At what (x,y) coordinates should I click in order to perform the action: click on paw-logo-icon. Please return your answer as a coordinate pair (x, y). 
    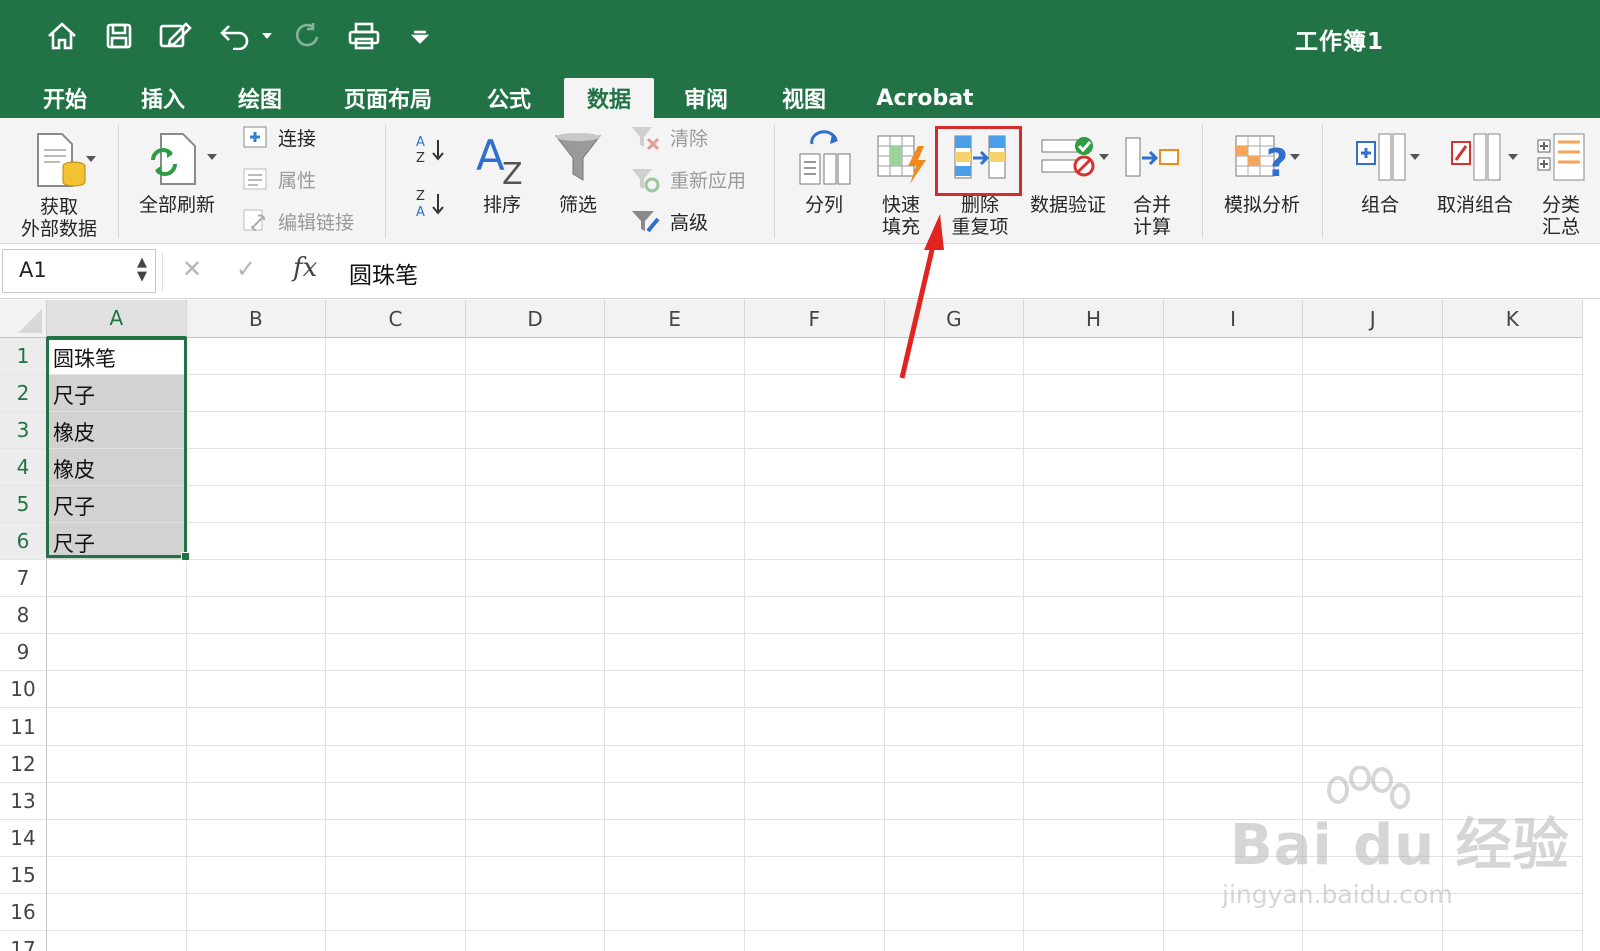
    Looking at the image, I should click on (1368, 787).